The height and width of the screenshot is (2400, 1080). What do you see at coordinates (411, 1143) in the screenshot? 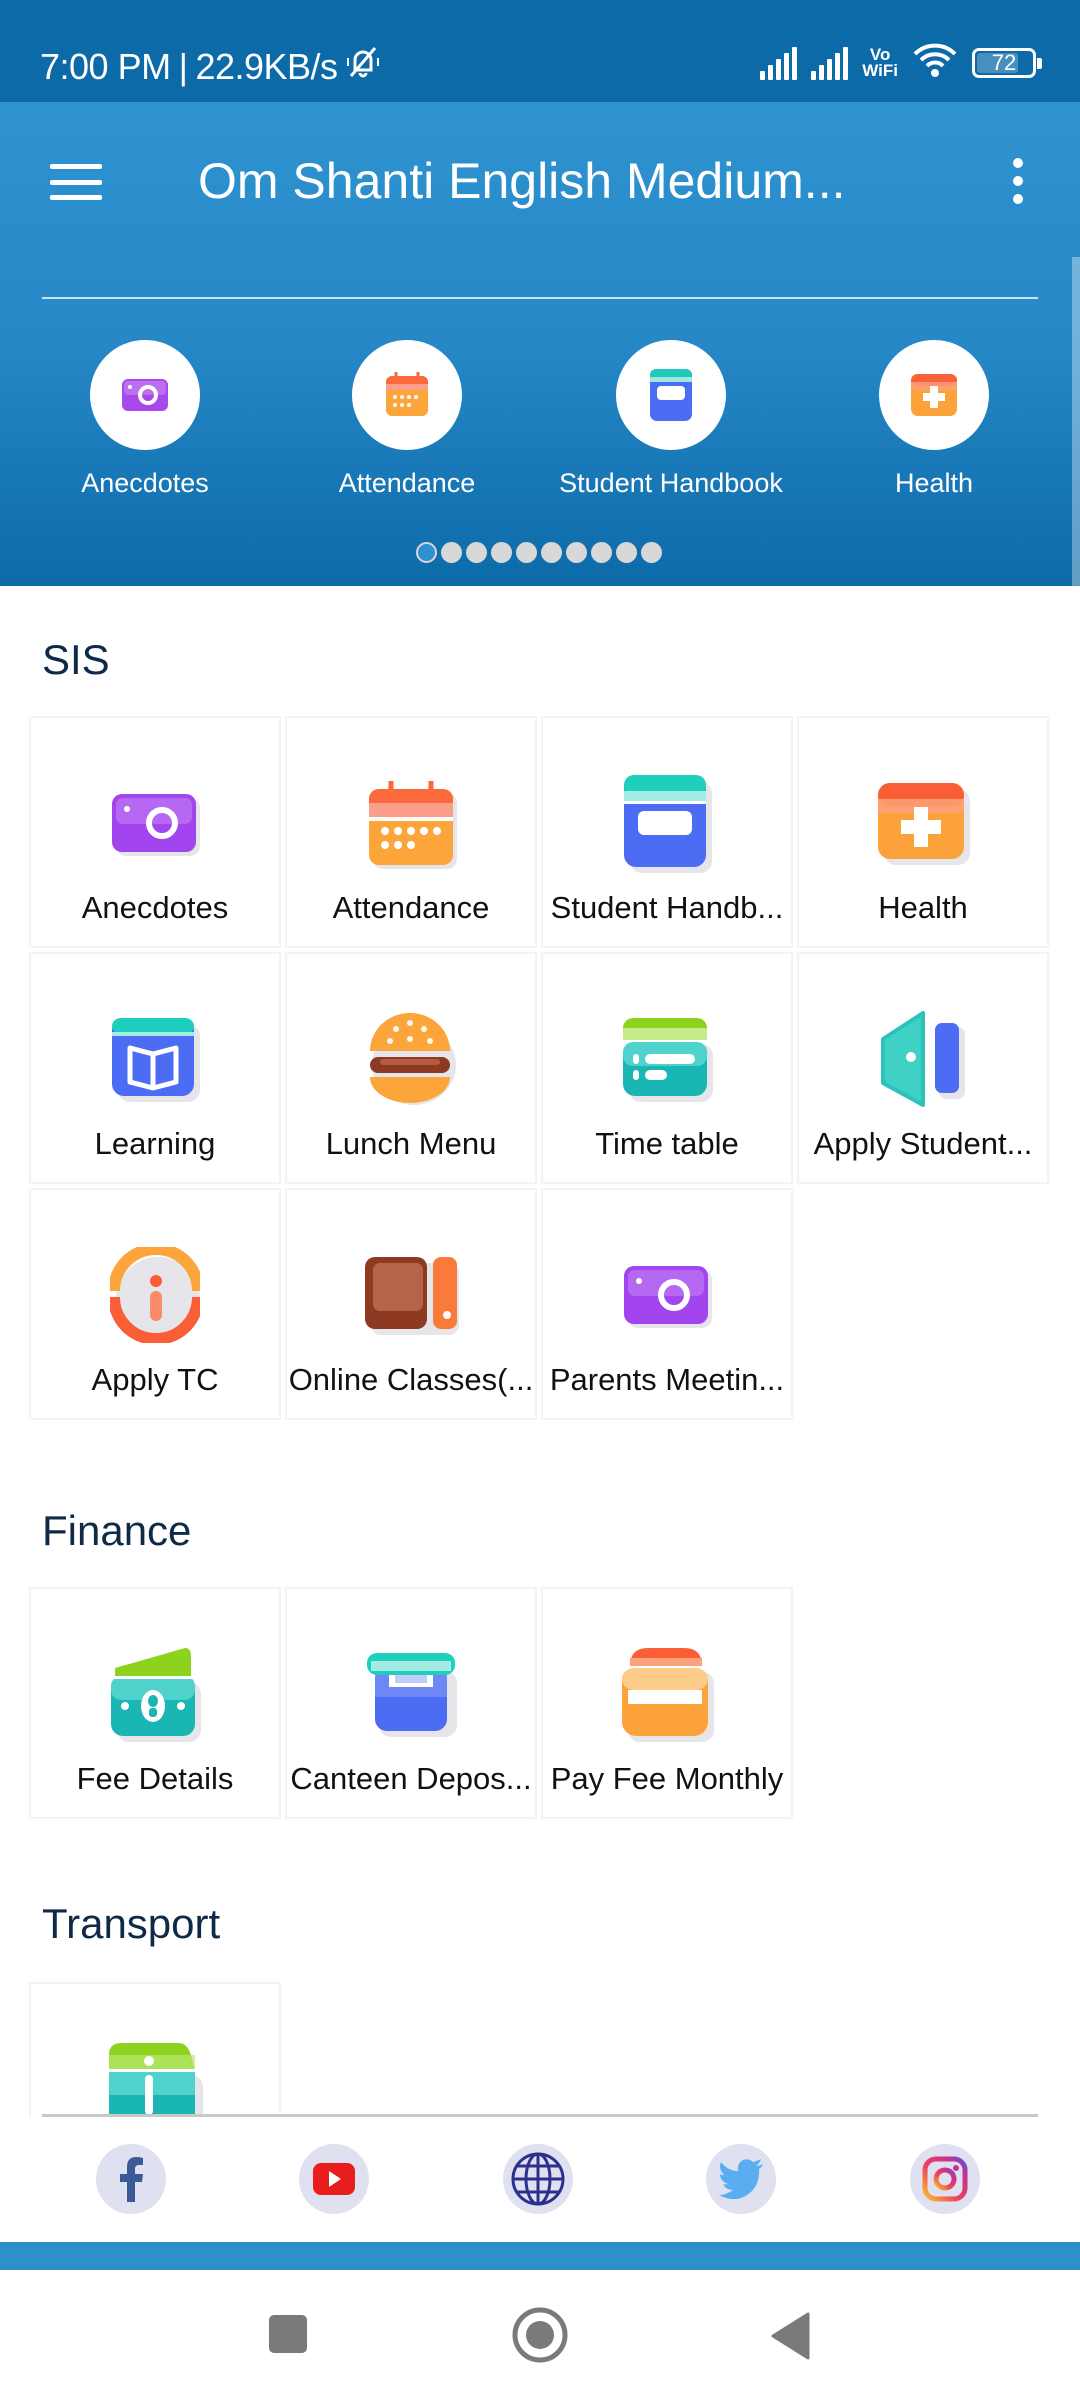
I see `tile-label: Lunch Menu` at bounding box center [411, 1143].